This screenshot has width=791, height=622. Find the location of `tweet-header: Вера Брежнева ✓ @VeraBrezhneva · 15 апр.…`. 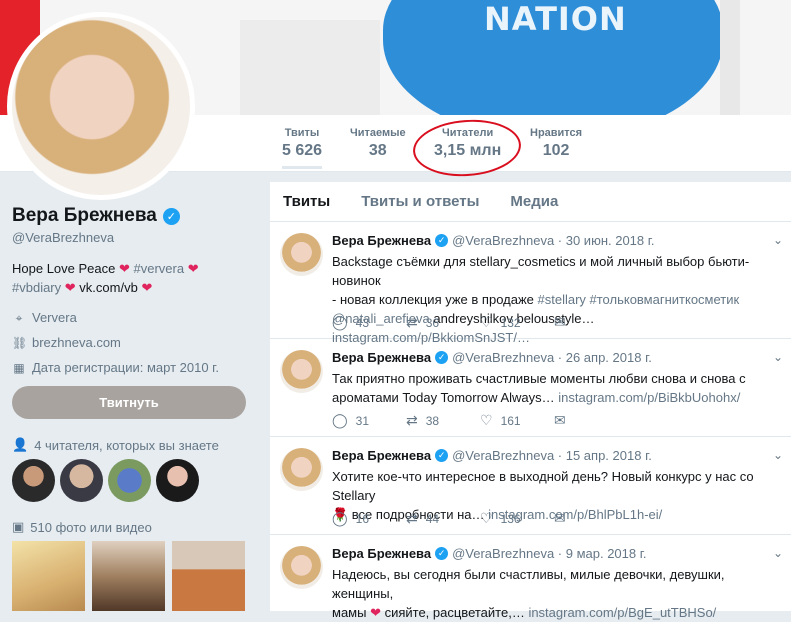

tweet-header: Вера Брежнева ✓ @VeraBrezhneva · 15 апр.… is located at coordinates (492, 455).